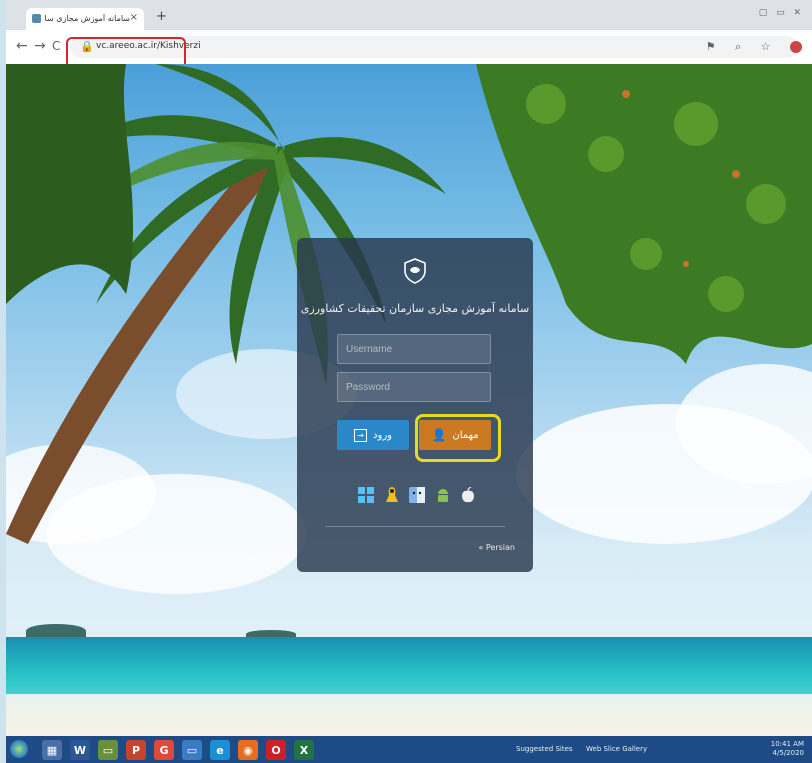  Describe the element at coordinates (468, 495) in the screenshot. I see `apple-icon` at that location.